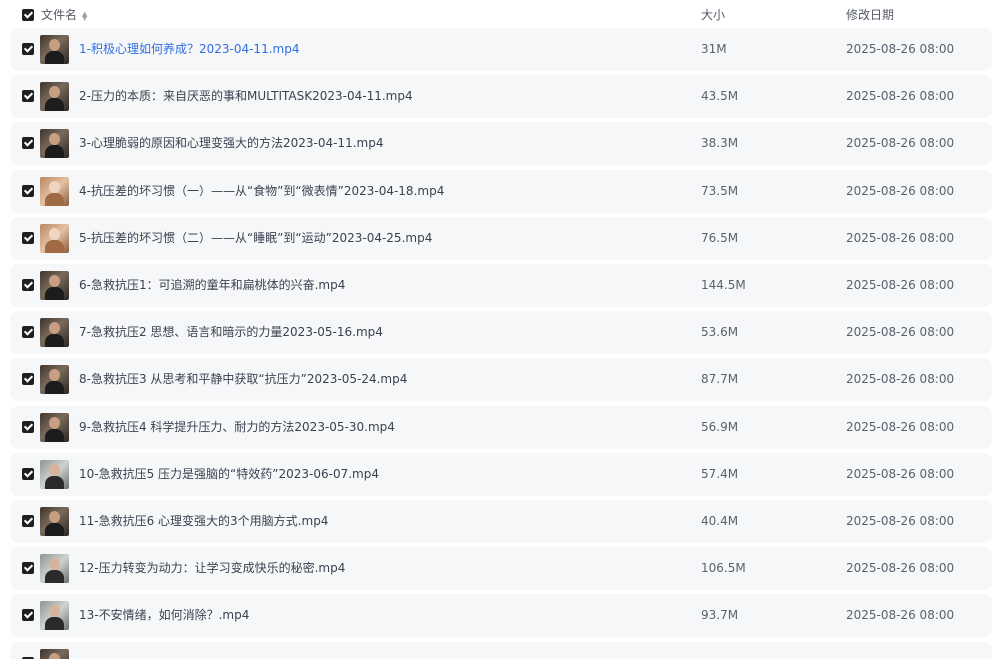 The height and width of the screenshot is (659, 1000). Describe the element at coordinates (237, 427) in the screenshot. I see `file-name: 9-急救抗压4 科学提升压力、耐力的方法2023-05-30.mp4` at that location.